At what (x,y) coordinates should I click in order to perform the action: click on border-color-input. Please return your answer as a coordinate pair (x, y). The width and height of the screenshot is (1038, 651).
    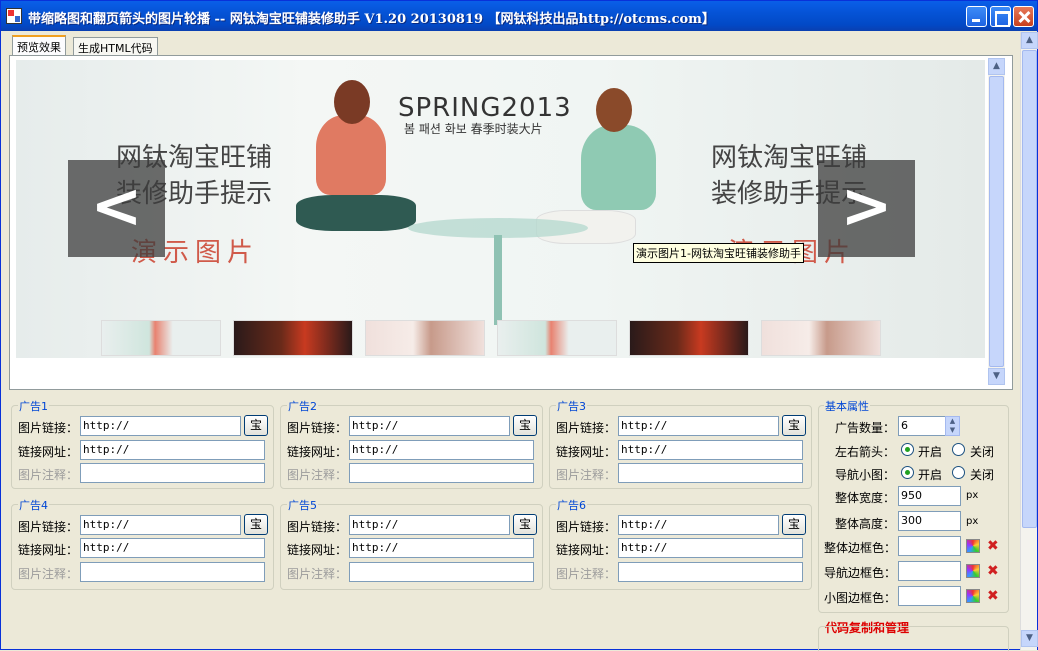
    Looking at the image, I should click on (929, 546).